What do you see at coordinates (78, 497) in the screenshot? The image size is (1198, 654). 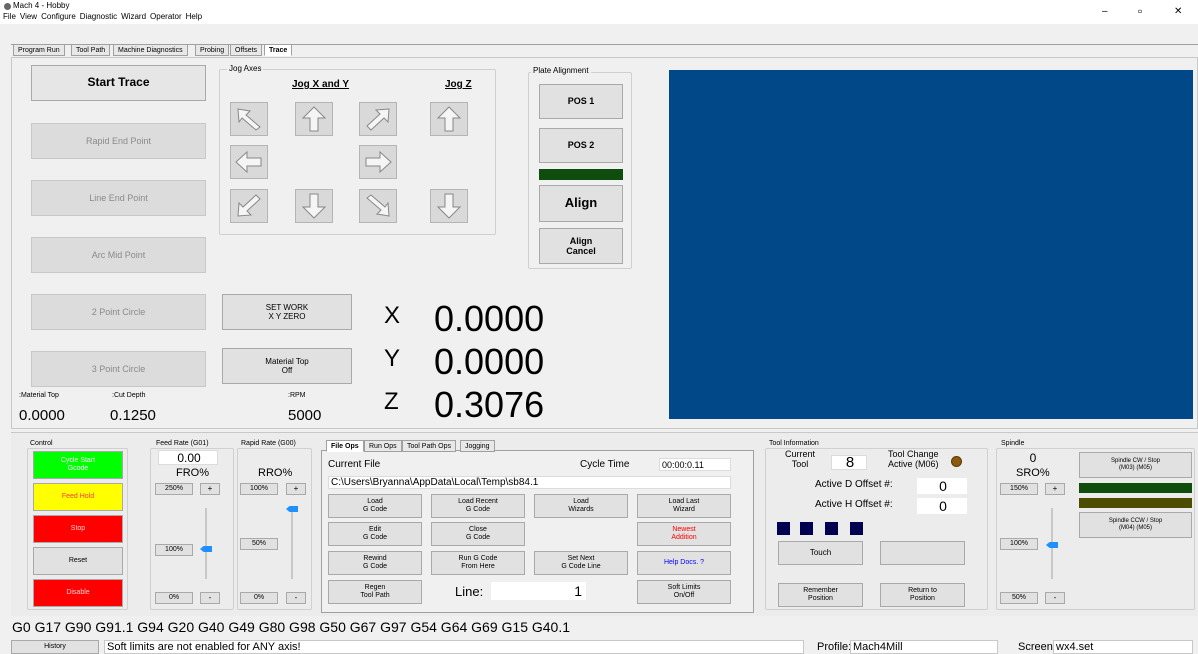 I see `feed-hold-button: Feed Hold` at bounding box center [78, 497].